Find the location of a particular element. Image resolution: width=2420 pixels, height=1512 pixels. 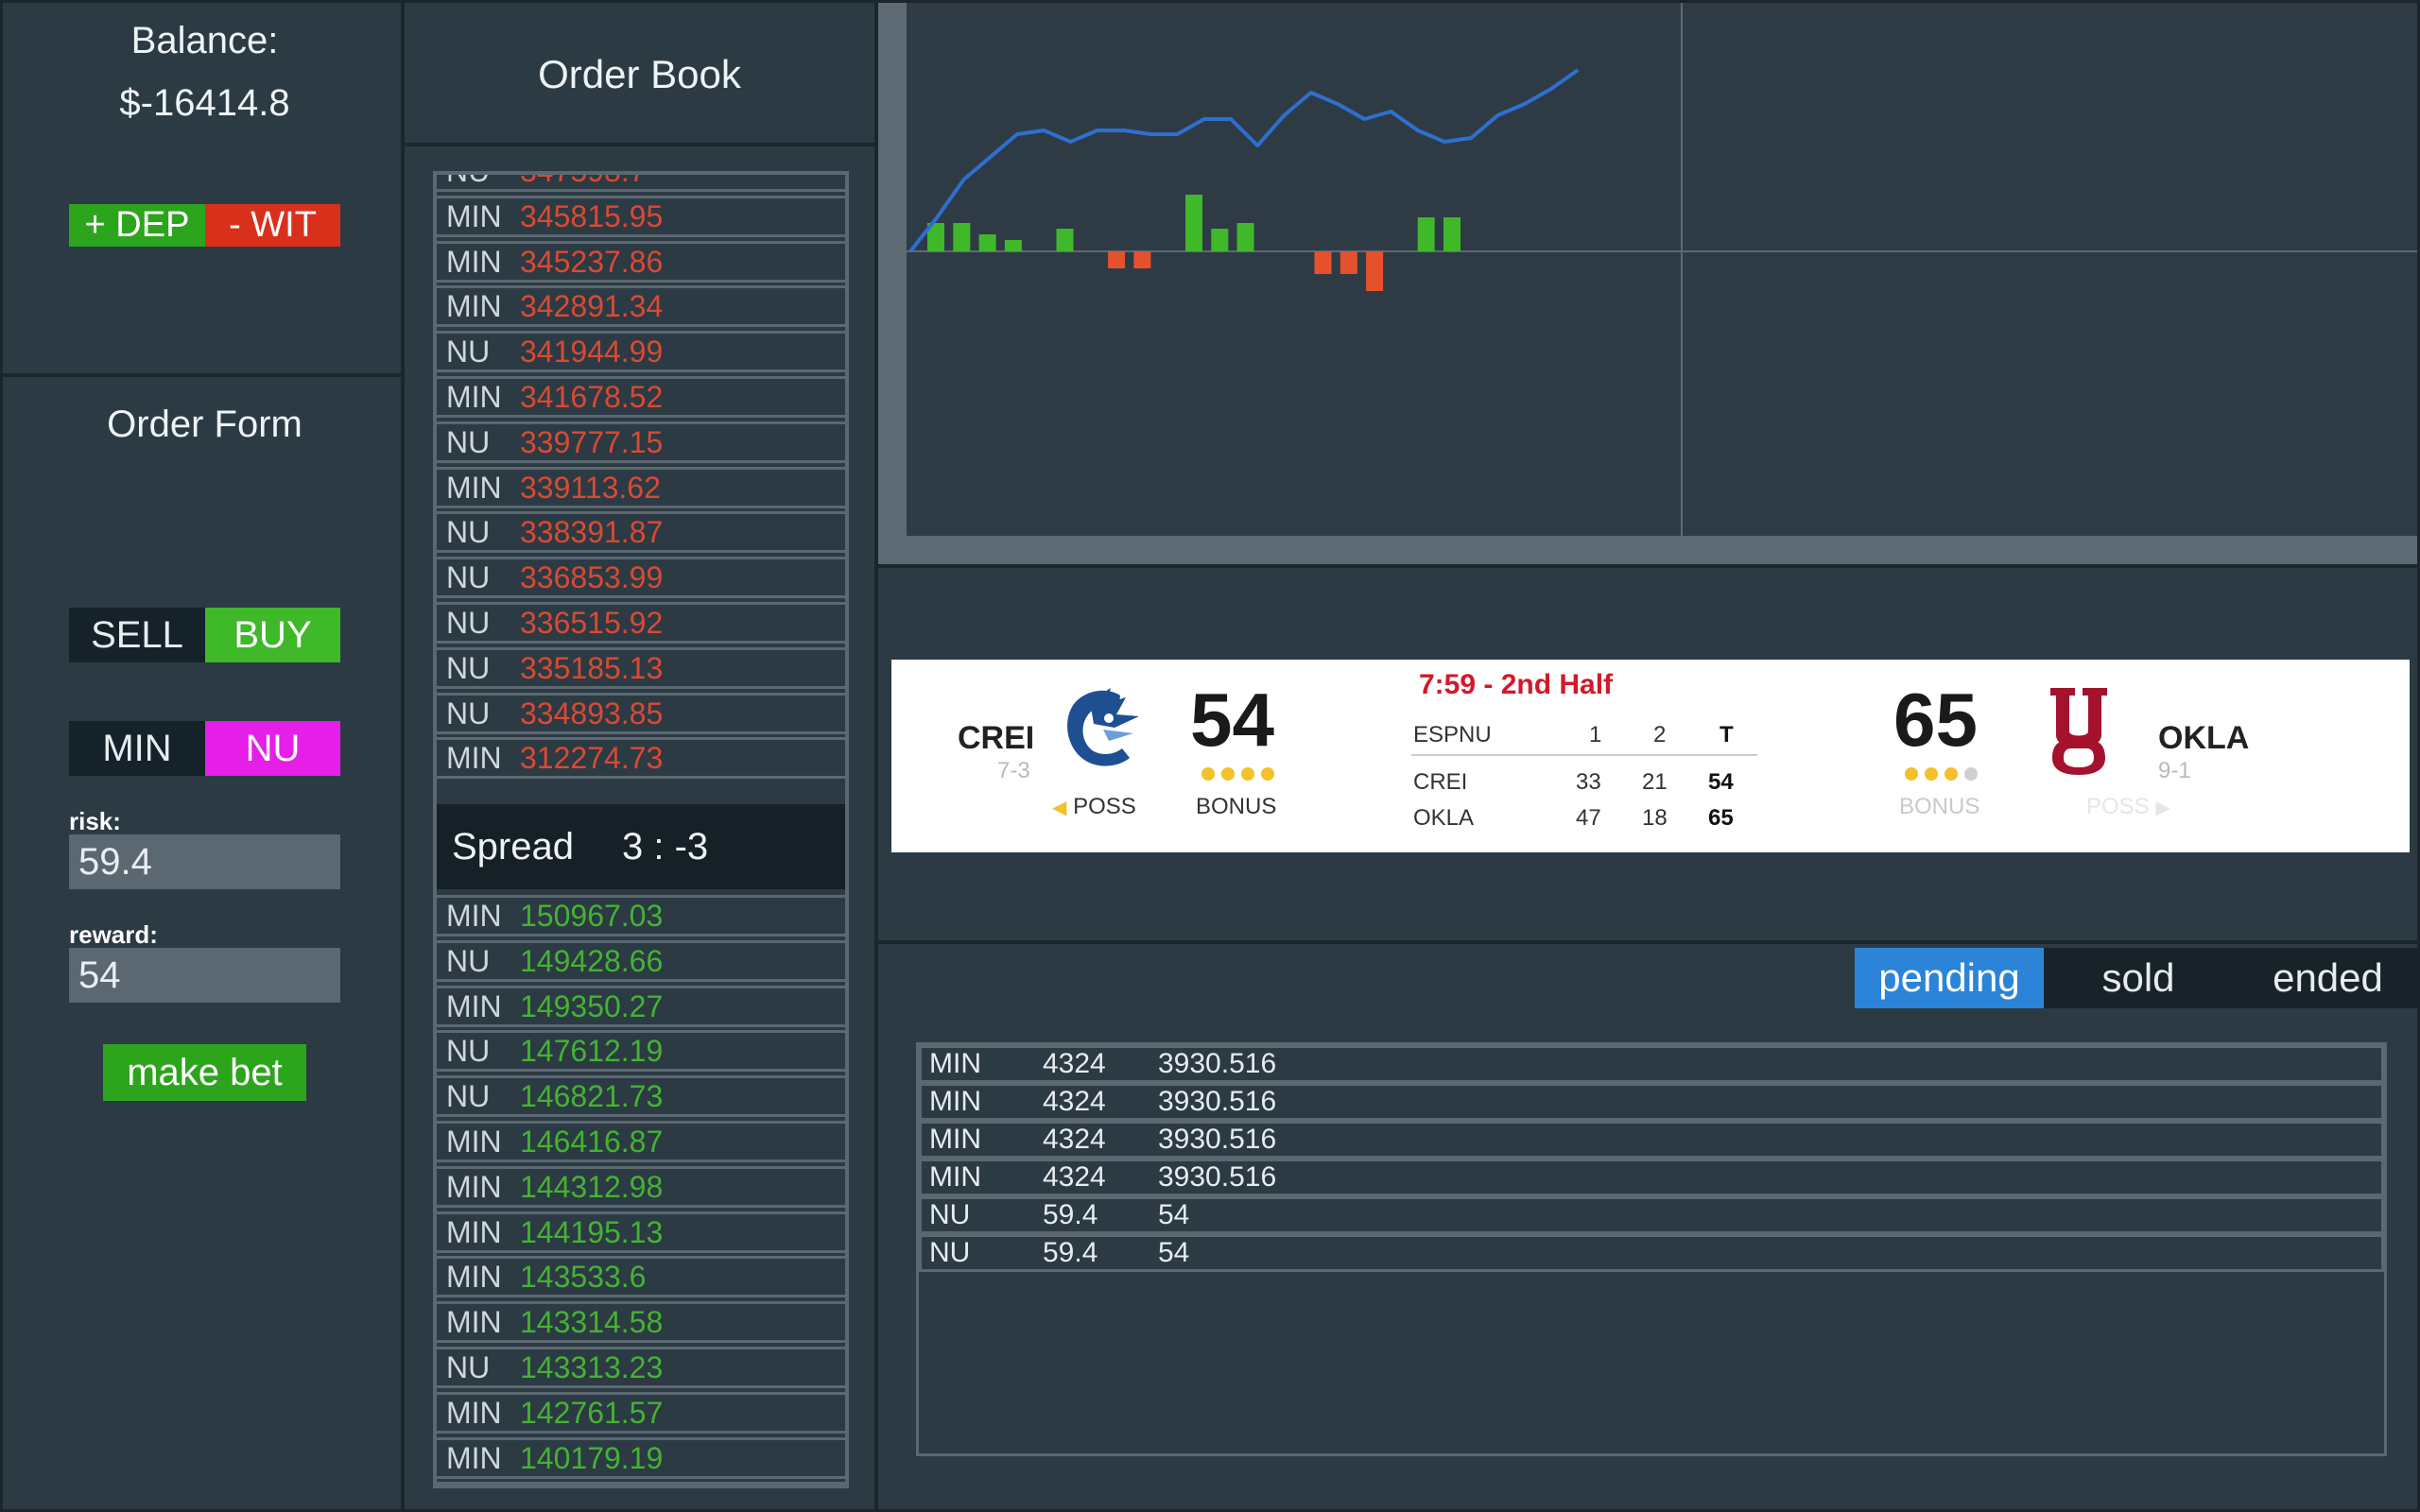

bid-row: MIN 143314.58 is located at coordinates (641, 1322).